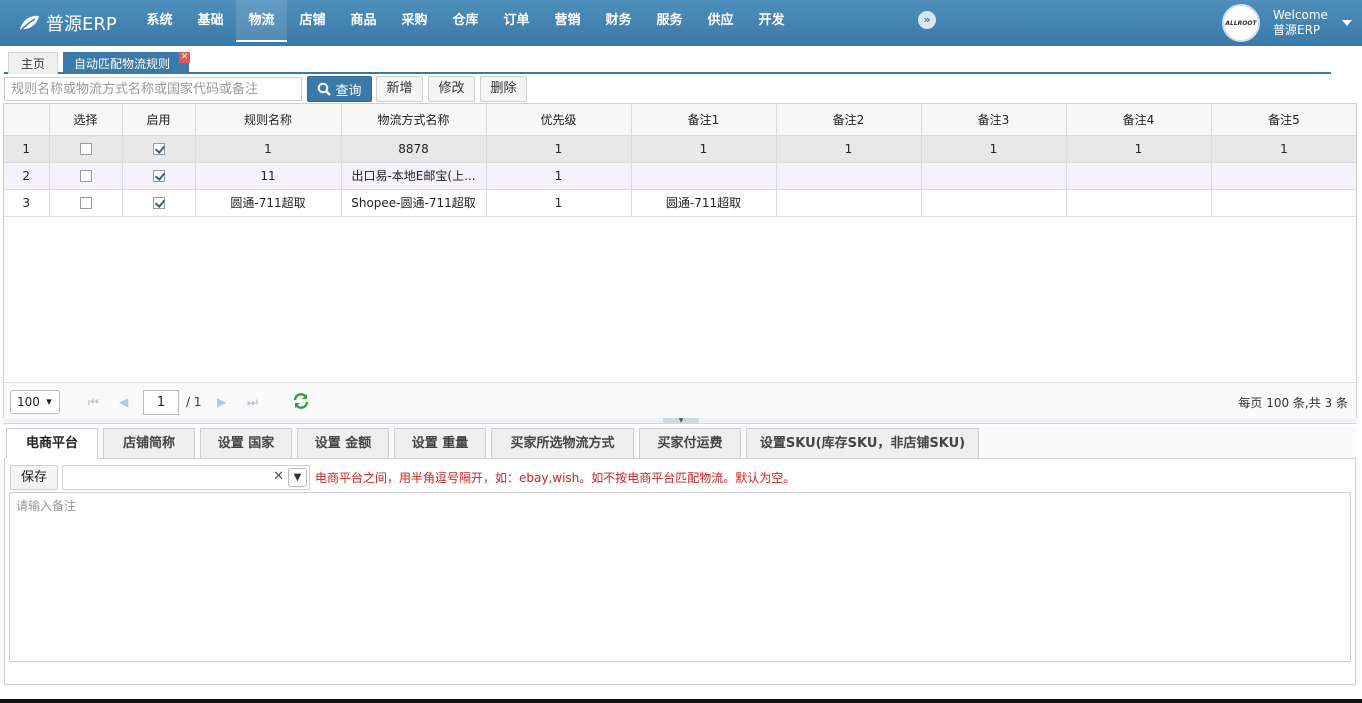  I want to click on detail-tab: 店铺简称, so click(149, 443).